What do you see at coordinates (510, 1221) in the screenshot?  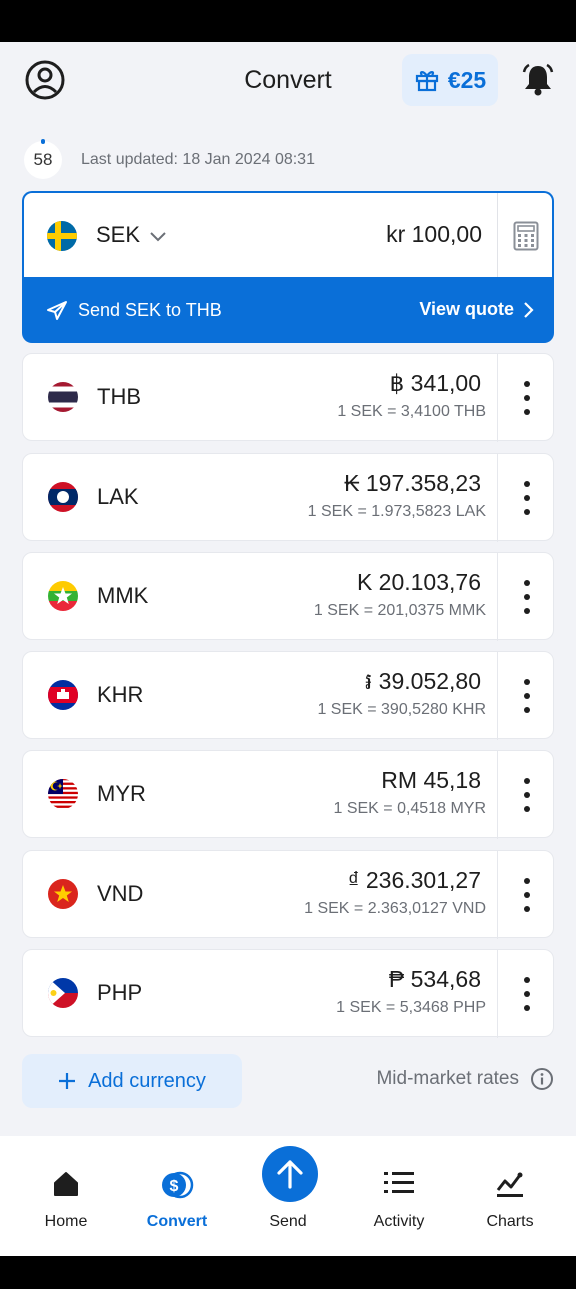 I see `nav-label: Charts` at bounding box center [510, 1221].